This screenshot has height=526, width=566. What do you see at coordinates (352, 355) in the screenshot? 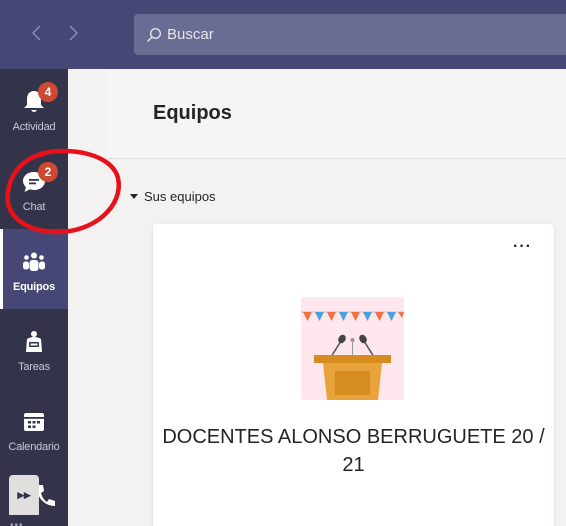
I see `podium-icon` at bounding box center [352, 355].